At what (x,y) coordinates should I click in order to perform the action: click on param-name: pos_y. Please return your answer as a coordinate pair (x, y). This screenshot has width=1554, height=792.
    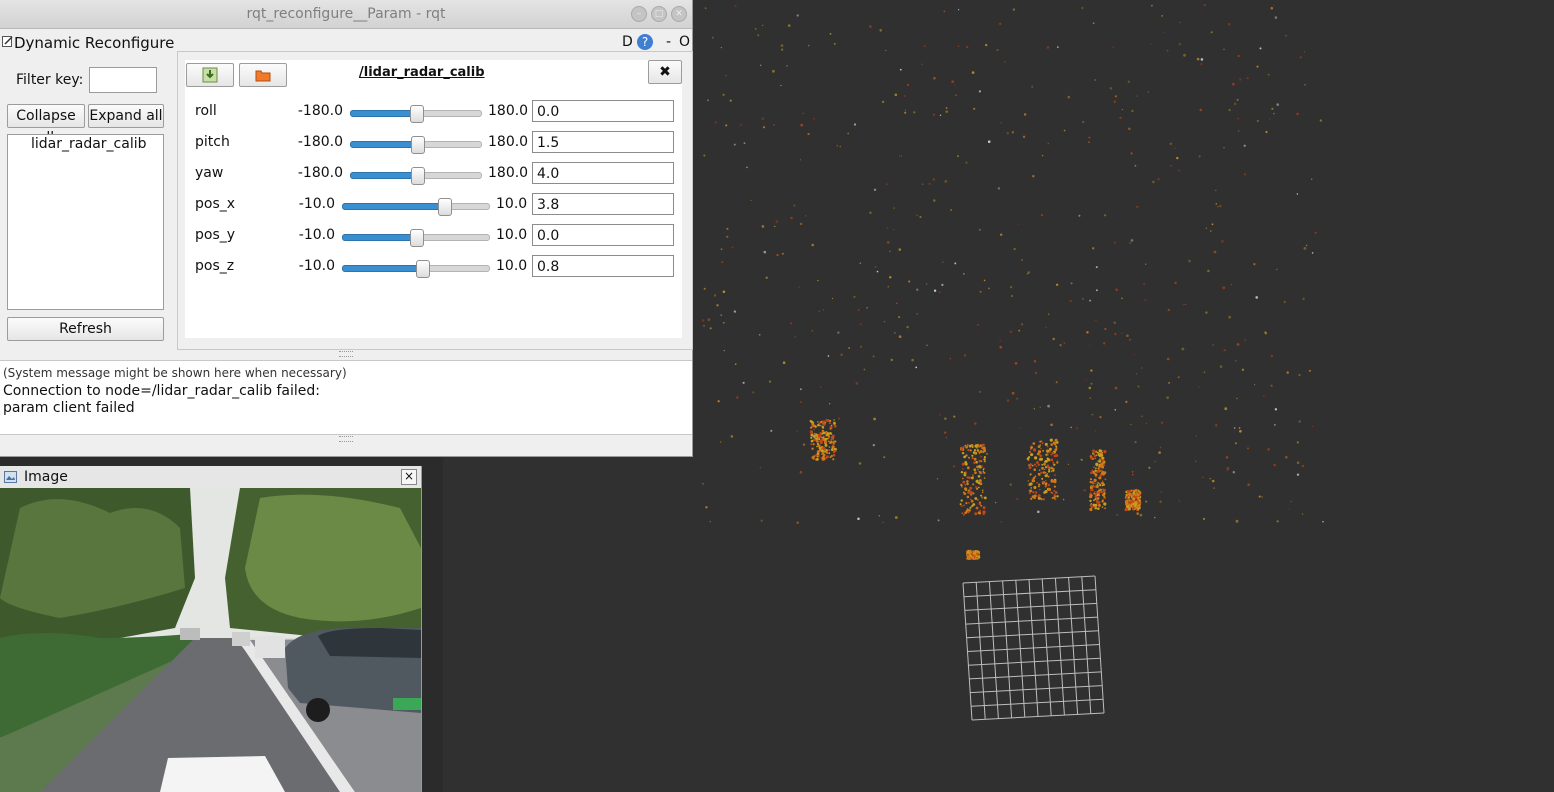
    Looking at the image, I should click on (215, 235).